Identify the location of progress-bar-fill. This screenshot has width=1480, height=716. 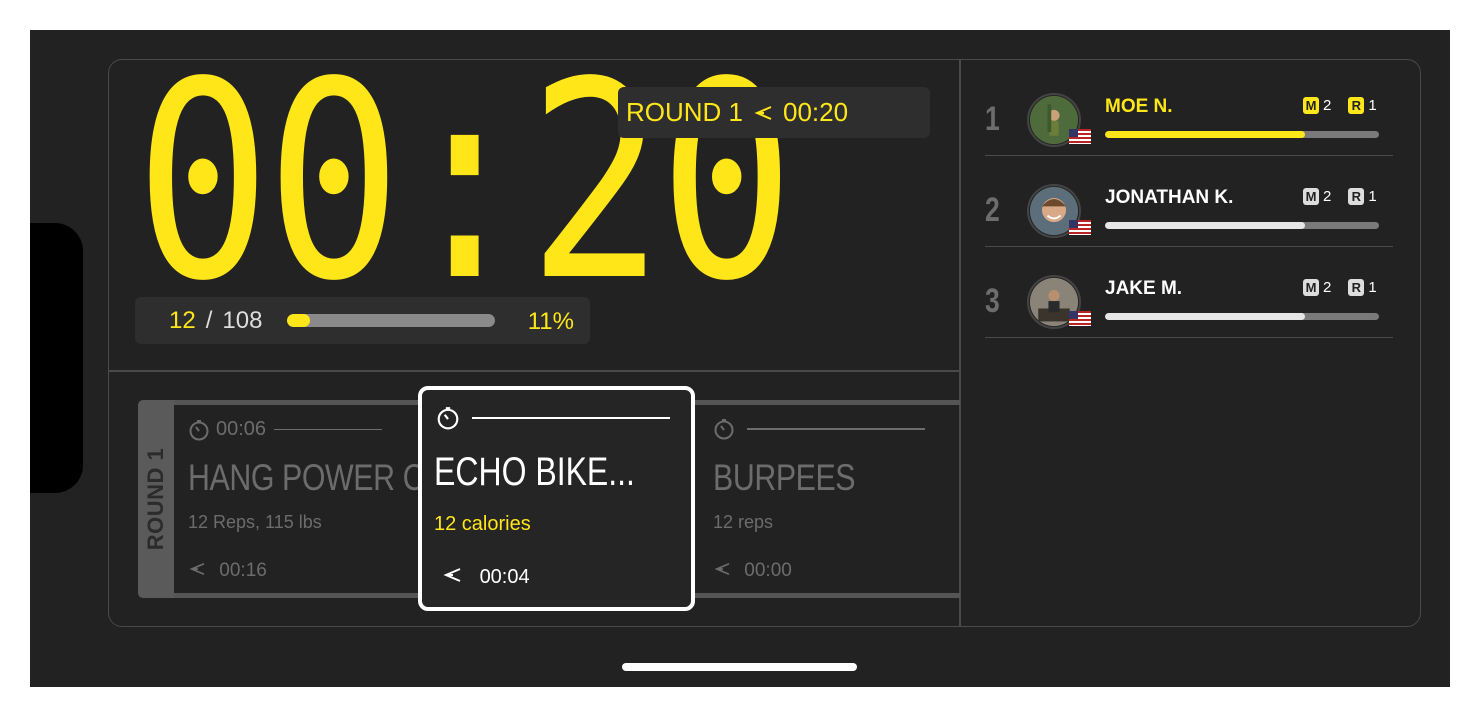
(298, 320).